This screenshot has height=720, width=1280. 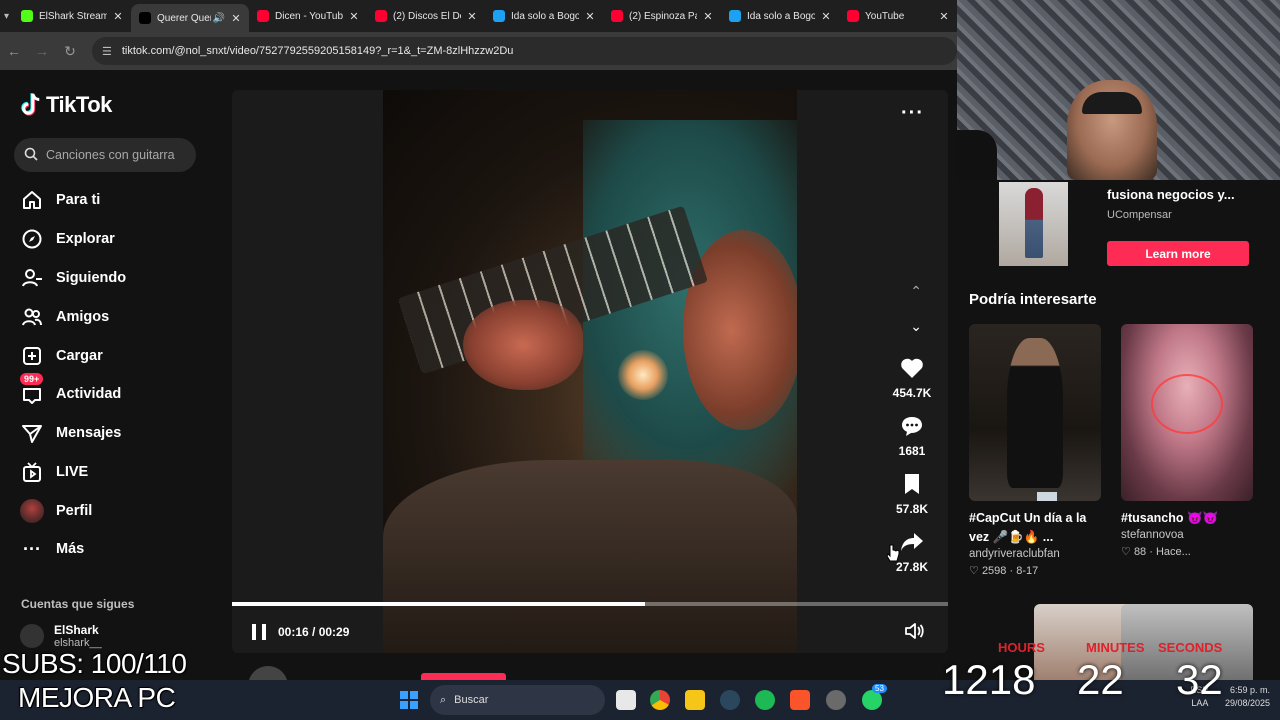 I want to click on tiktok-logo: TikTok, so click(x=66, y=105).